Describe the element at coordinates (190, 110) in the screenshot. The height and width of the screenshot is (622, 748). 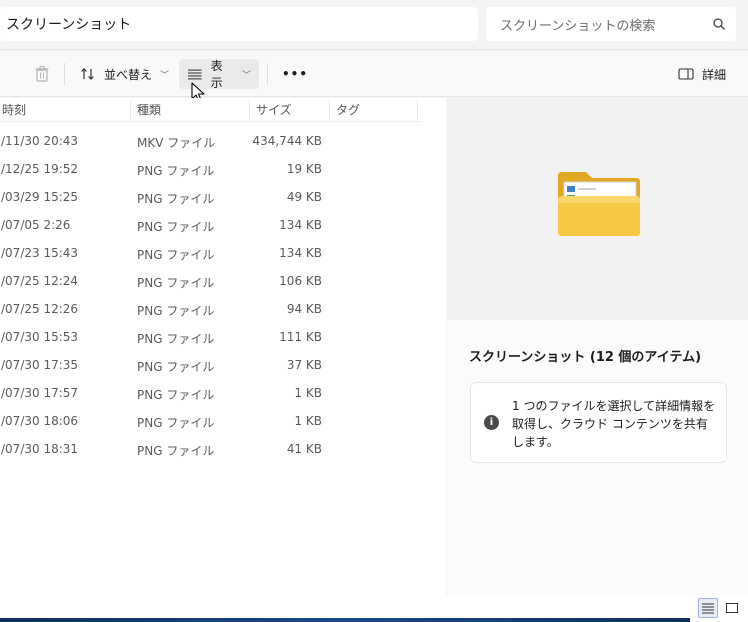
I see `column-header-type: 種類` at that location.